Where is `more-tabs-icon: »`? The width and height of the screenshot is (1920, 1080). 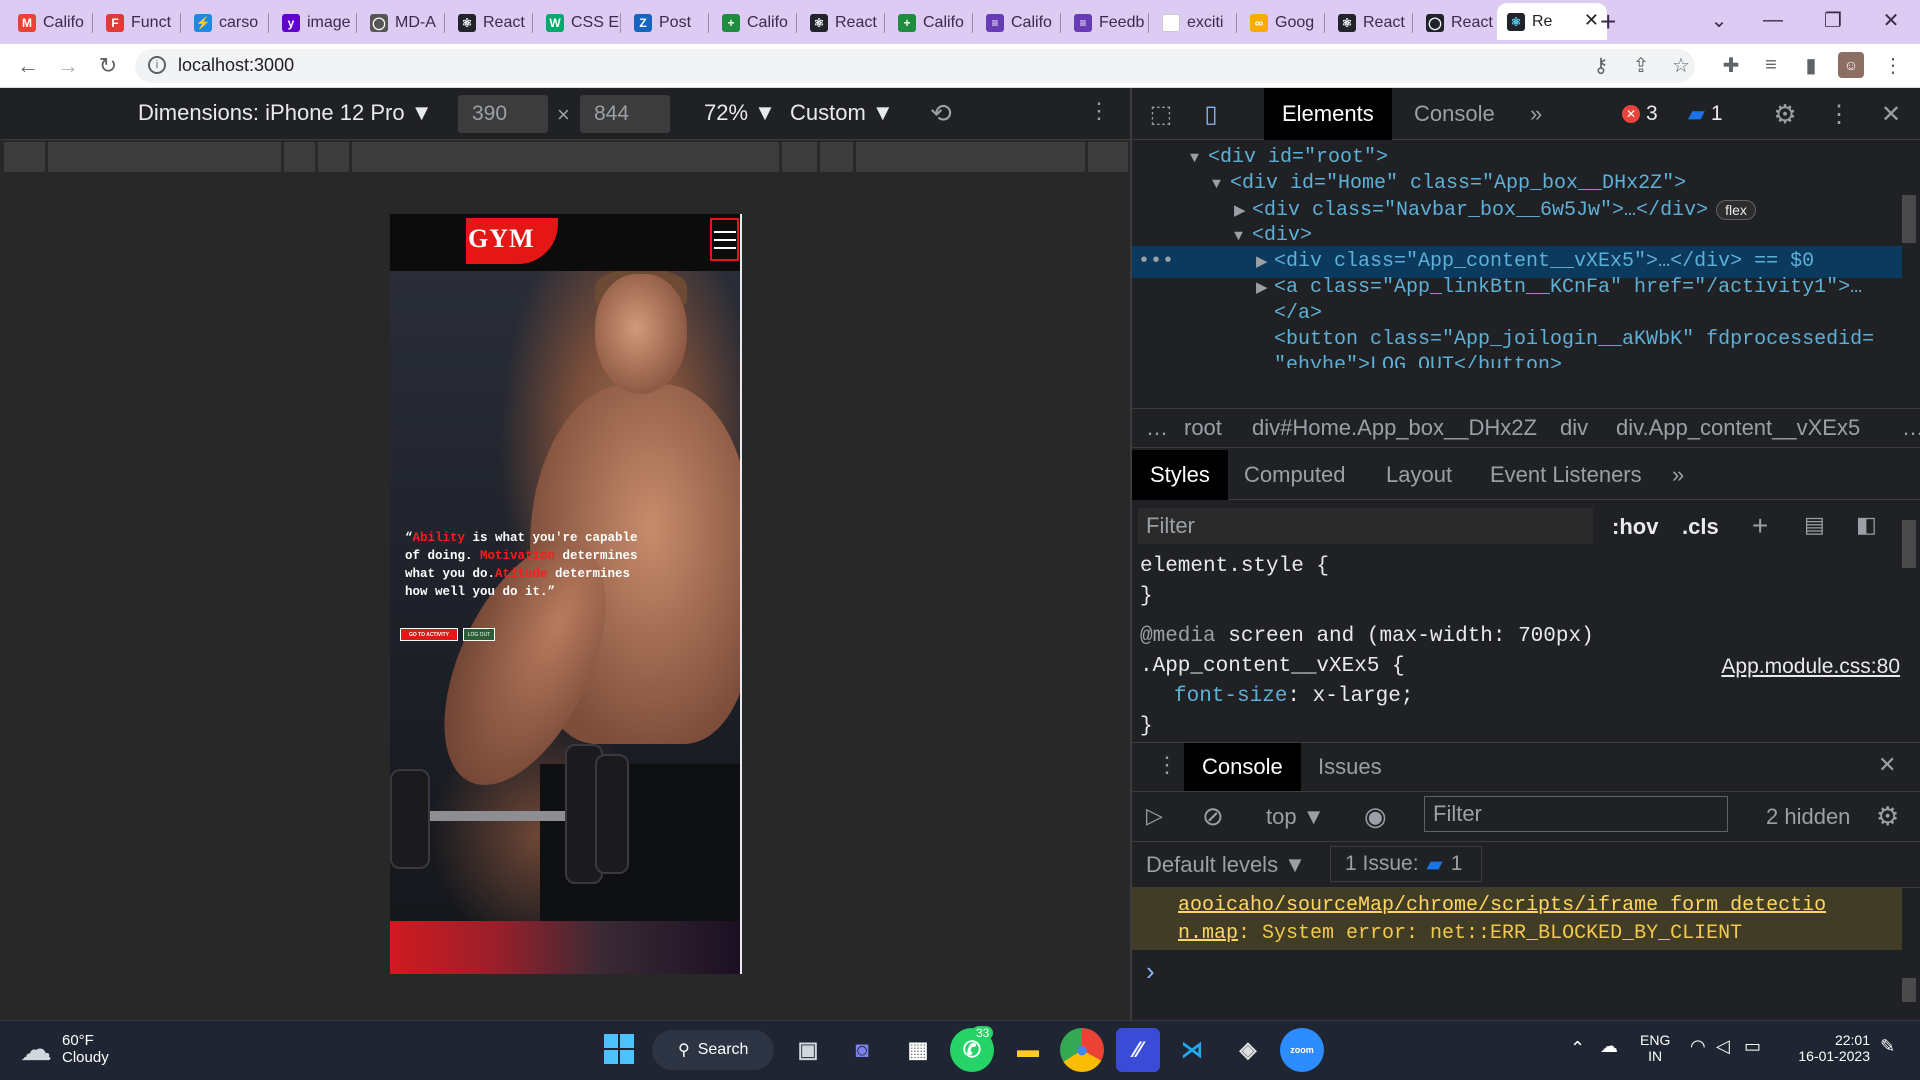 more-tabs-icon: » is located at coordinates (1536, 114).